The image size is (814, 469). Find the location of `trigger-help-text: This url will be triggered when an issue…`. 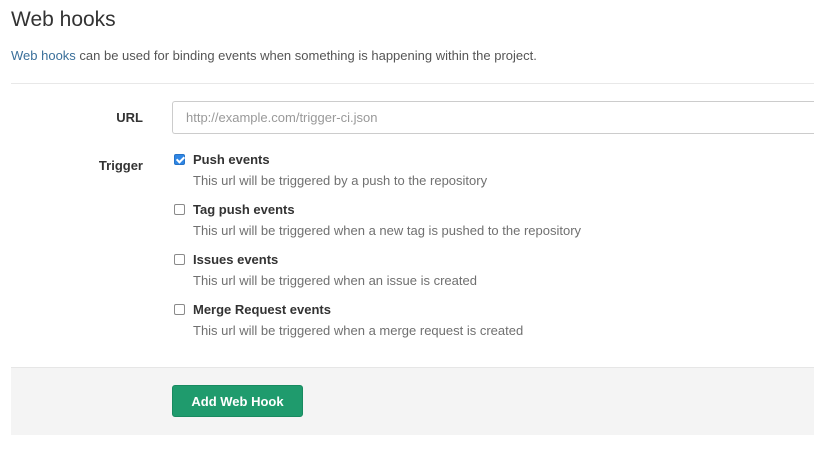

trigger-help-text: This url will be triggered when an issue… is located at coordinates (335, 280).